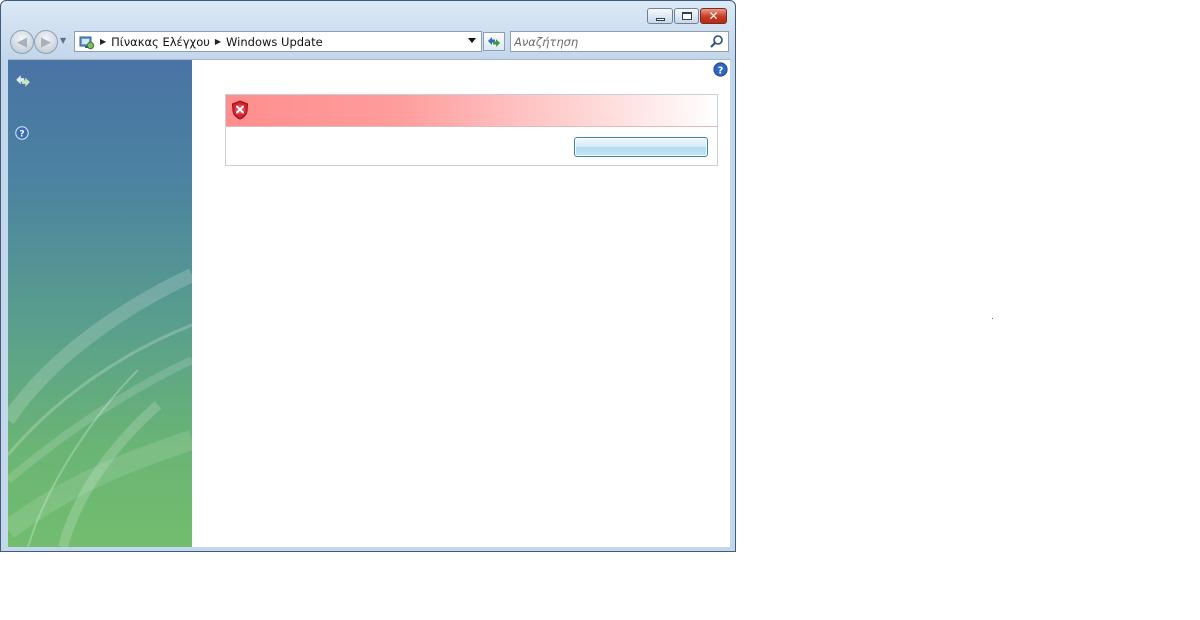 This screenshot has height=620, width=1200. I want to click on search-input, so click(609, 41).